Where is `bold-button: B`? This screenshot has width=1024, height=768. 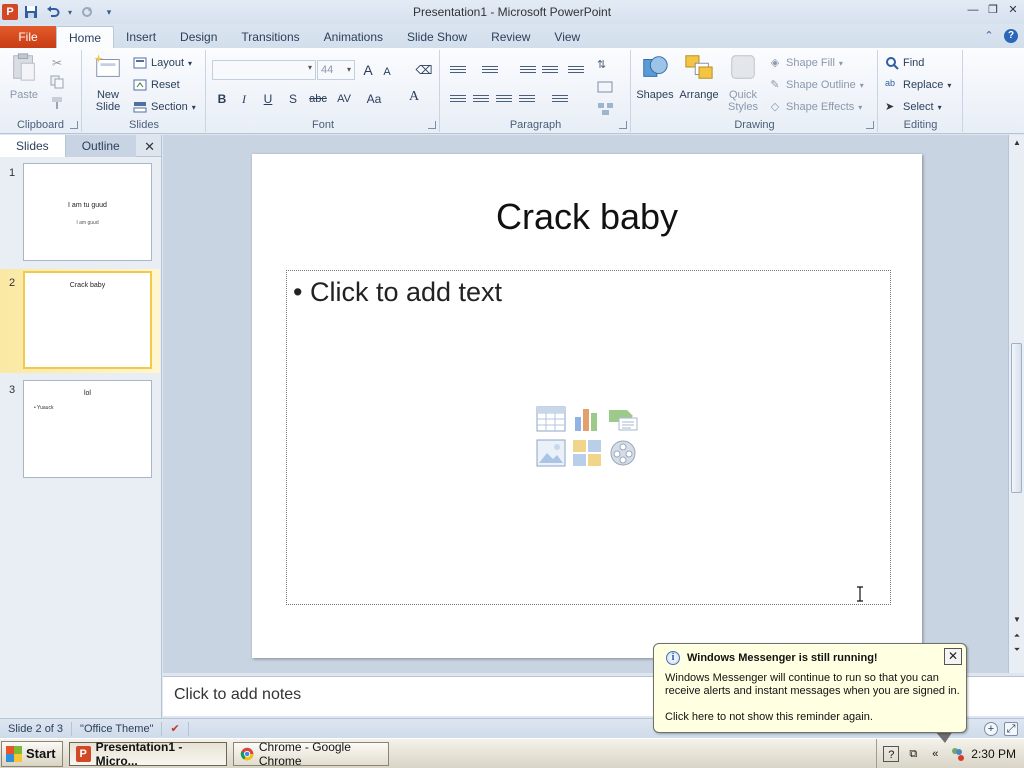
bold-button: B is located at coordinates (222, 99).